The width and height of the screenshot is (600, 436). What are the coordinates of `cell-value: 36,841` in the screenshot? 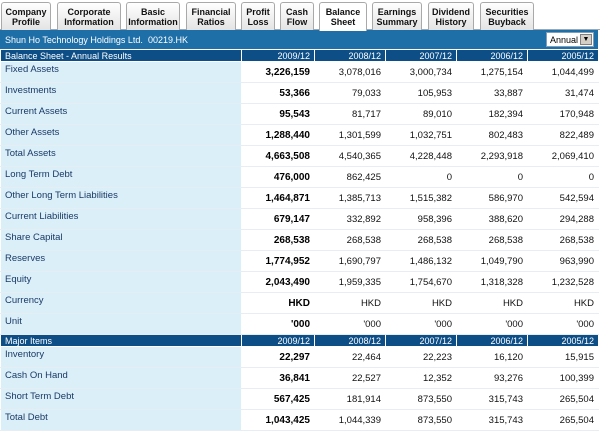 It's located at (278, 378).